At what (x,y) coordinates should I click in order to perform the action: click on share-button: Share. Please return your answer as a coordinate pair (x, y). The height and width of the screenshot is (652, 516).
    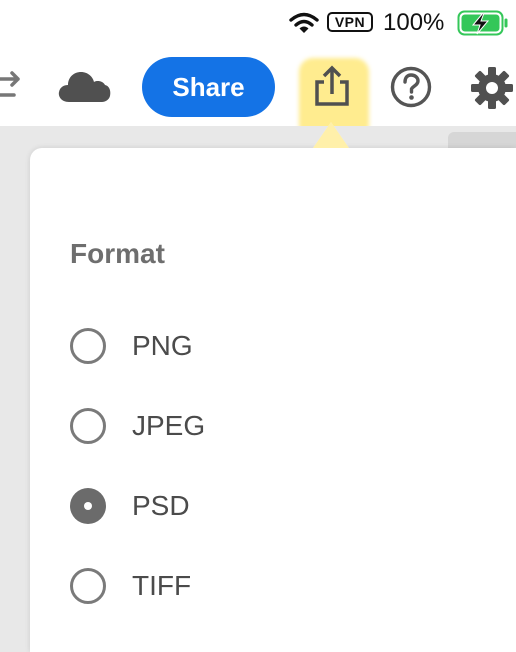
    Looking at the image, I should click on (208, 87).